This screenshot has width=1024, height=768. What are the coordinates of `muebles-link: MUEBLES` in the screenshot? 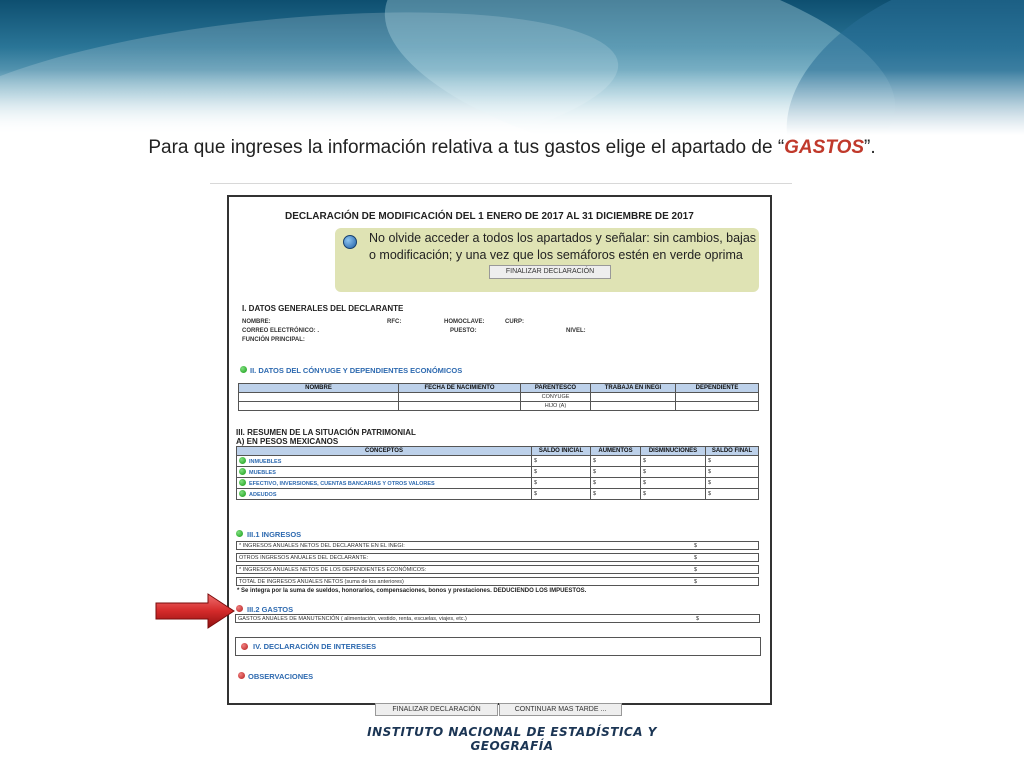 It's located at (384, 472).